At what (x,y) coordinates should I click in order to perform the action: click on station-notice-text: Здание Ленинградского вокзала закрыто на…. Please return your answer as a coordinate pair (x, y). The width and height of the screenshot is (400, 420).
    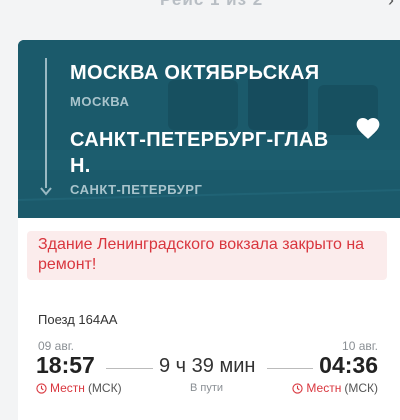
    Looking at the image, I should click on (201, 254).